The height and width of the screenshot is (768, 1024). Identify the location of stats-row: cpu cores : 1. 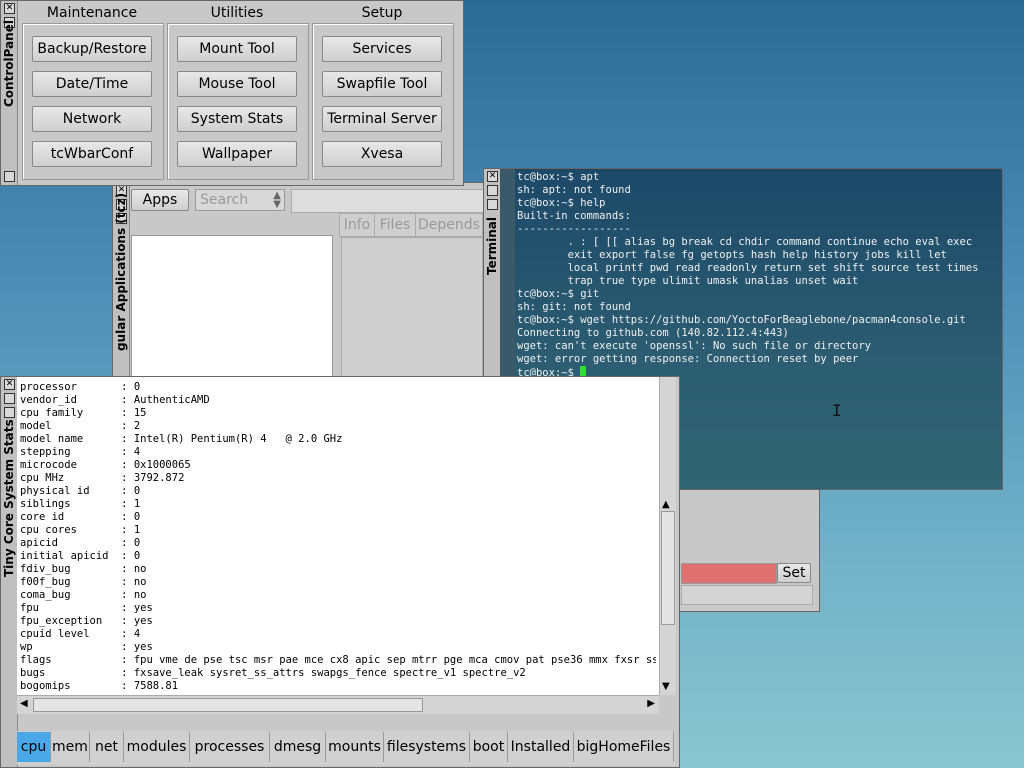
(338, 530).